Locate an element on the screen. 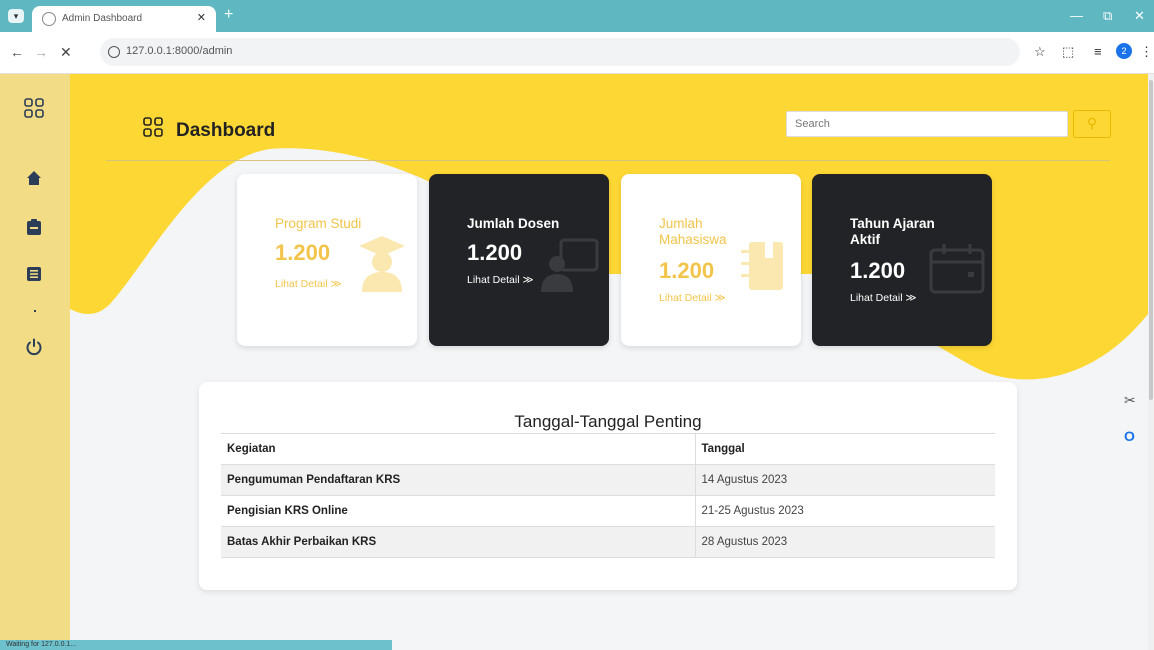  tab-favicon-icon is located at coordinates (49, 19).